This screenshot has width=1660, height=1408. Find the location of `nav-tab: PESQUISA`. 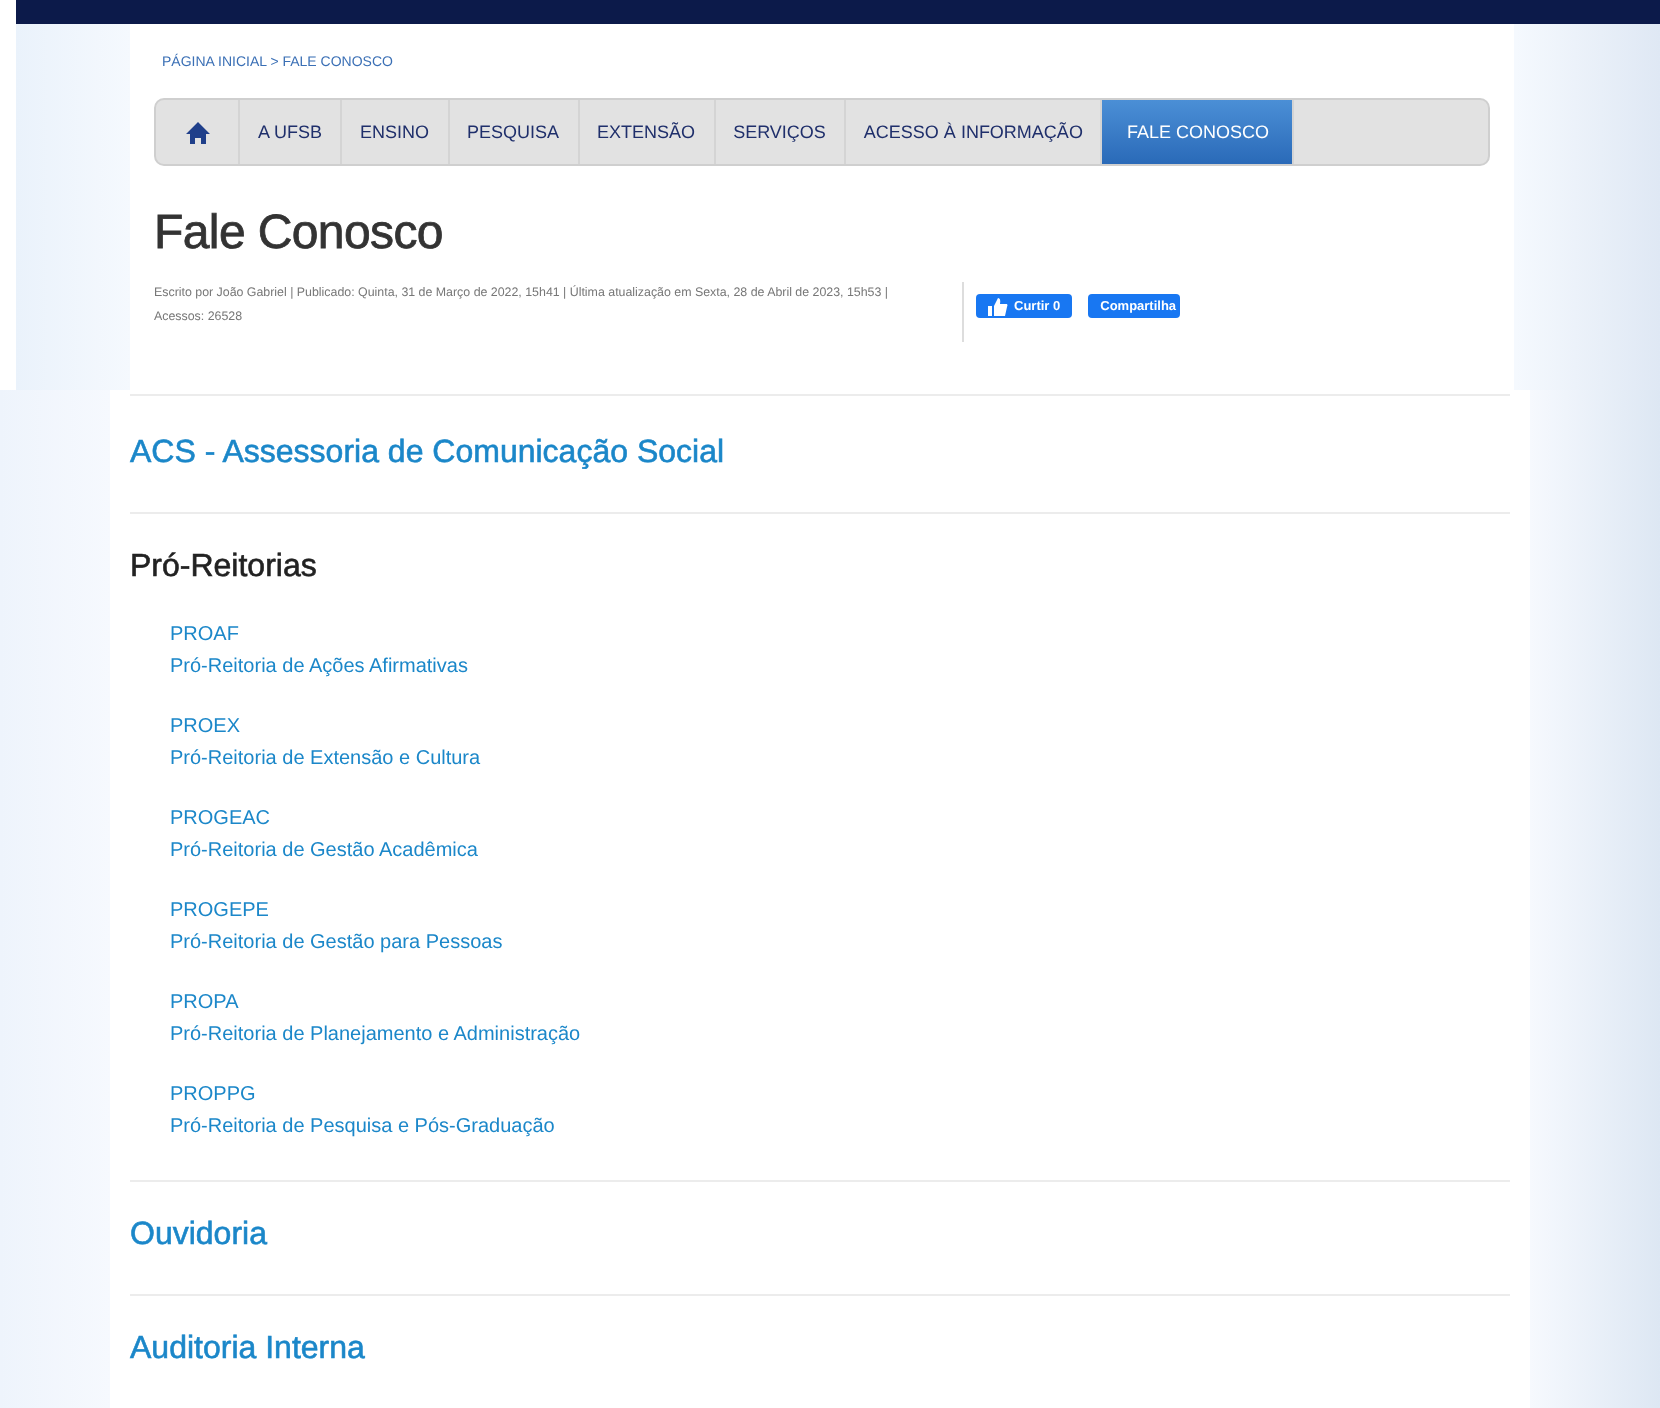

nav-tab: PESQUISA is located at coordinates (514, 132).